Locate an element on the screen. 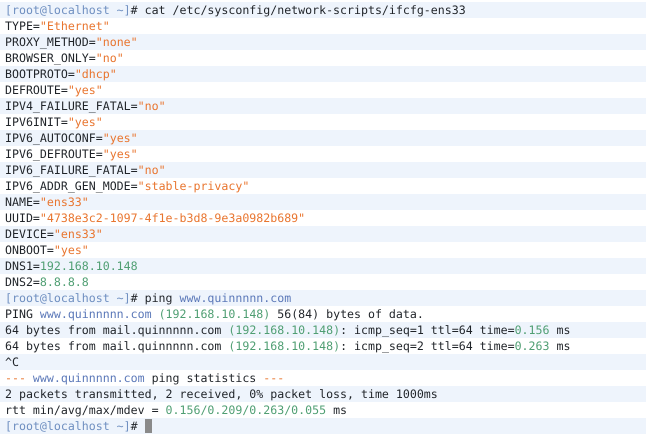 The image size is (646, 442). terminal-line: IPV6_FAILURE_FATAL="no" is located at coordinates (85, 170).